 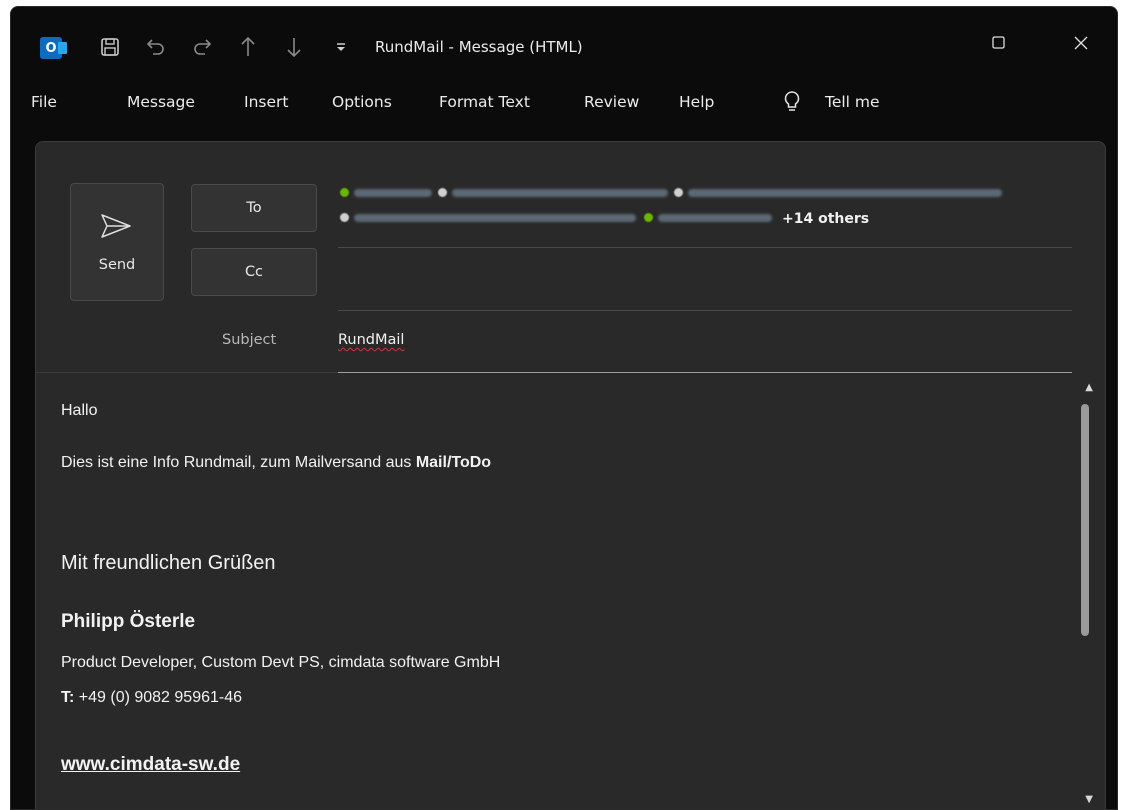 What do you see at coordinates (254, 272) in the screenshot?
I see `cc-button: Cc` at bounding box center [254, 272].